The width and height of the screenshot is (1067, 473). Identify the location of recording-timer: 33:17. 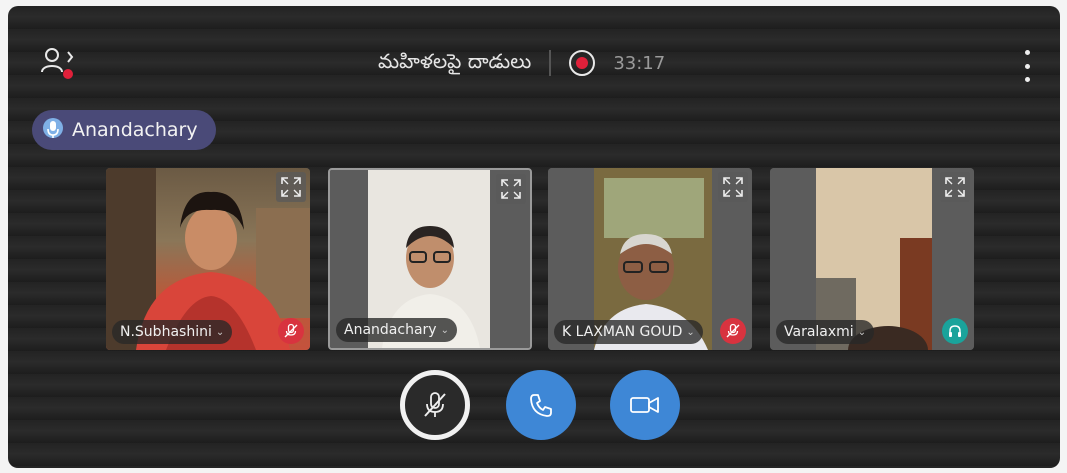
(639, 63).